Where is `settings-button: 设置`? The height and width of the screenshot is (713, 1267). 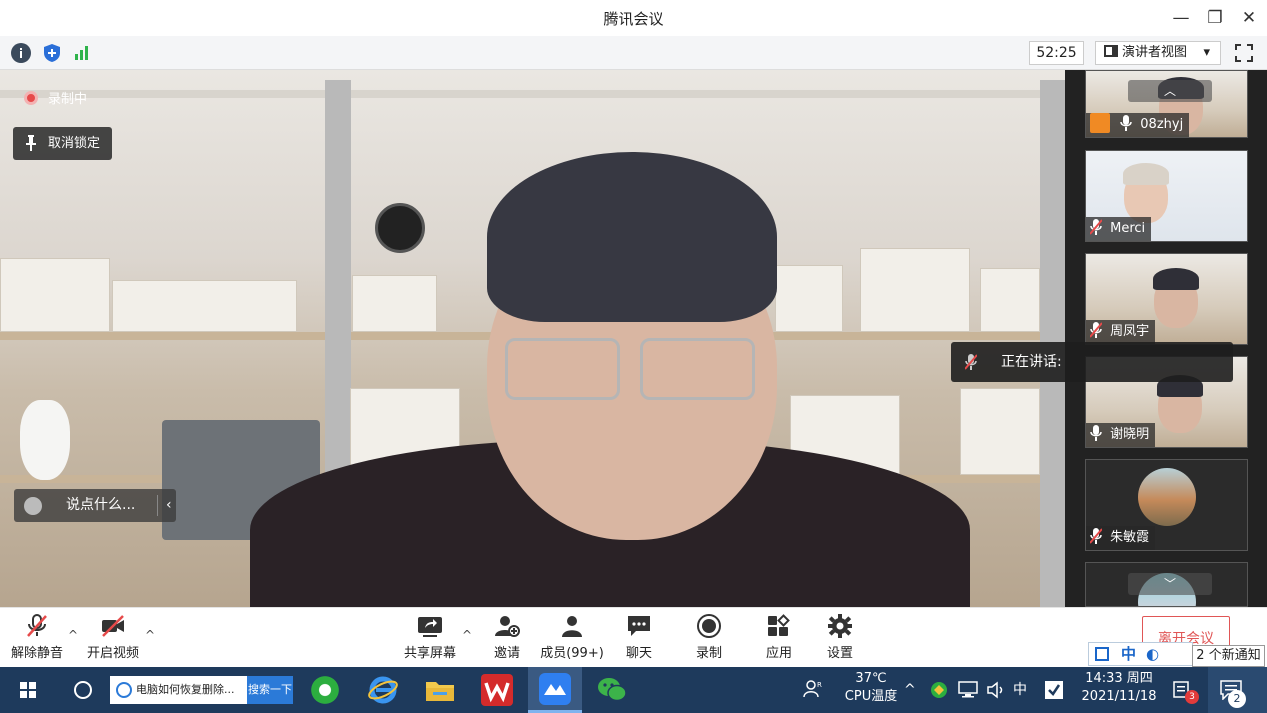
settings-button: 设置 is located at coordinates (840, 640).